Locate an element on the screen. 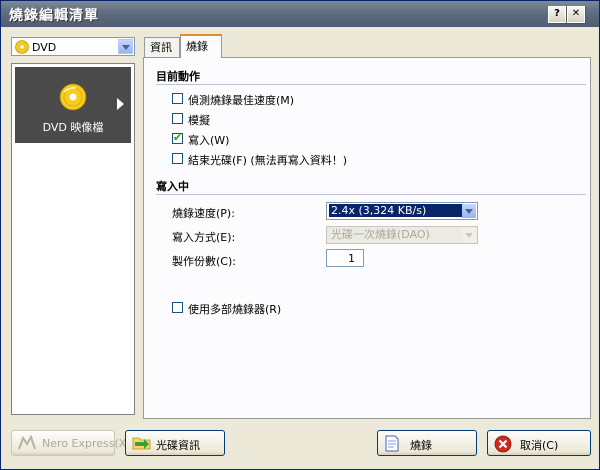 Image resolution: width=600 pixels, height=470 pixels. disc-type-value: DVD is located at coordinates (44, 47).